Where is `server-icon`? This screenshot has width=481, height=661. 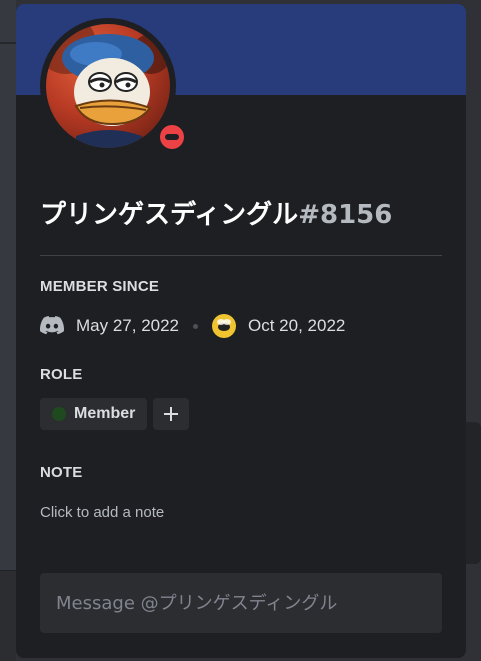
server-icon is located at coordinates (224, 326).